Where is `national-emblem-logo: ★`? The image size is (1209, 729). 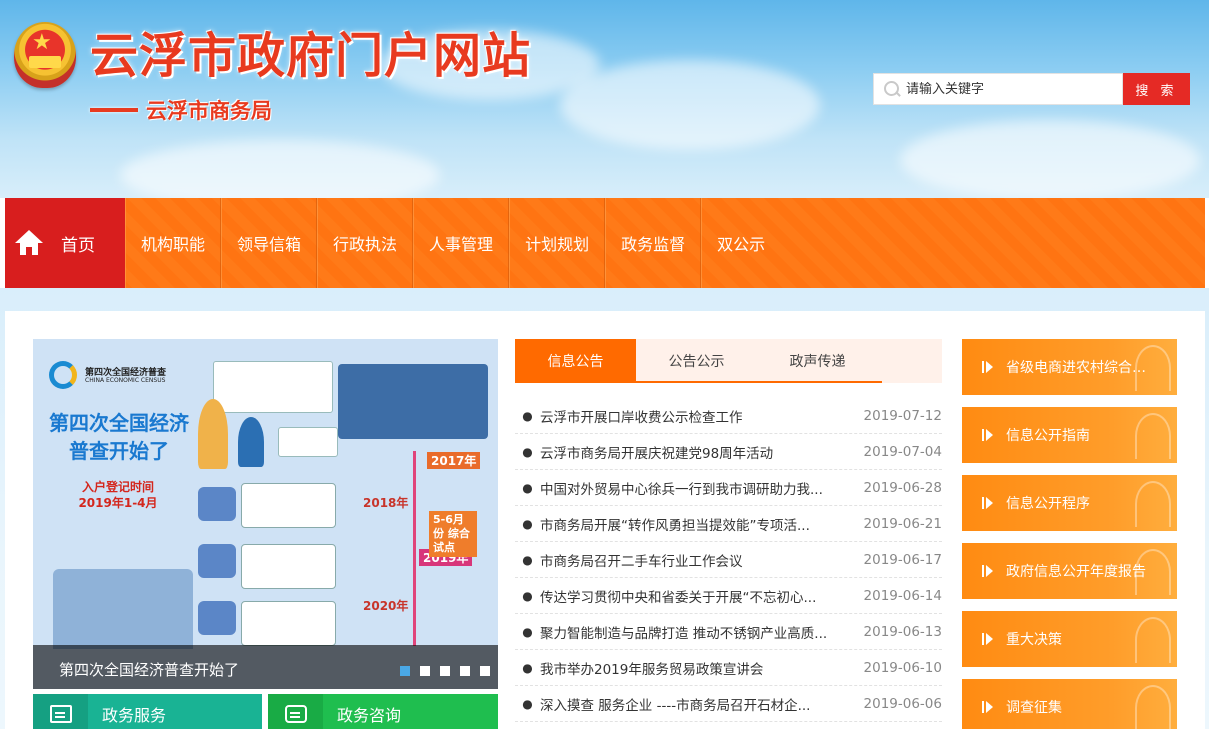 national-emblem-logo: ★ is located at coordinates (45, 55).